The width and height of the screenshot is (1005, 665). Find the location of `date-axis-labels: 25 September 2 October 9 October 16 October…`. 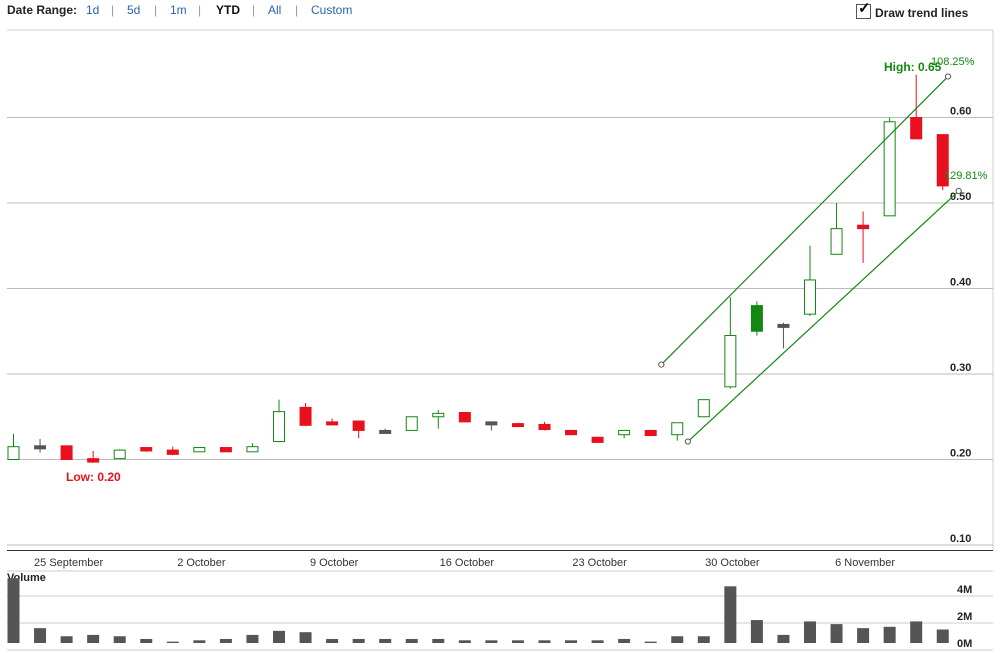

date-axis-labels: 25 September 2 October 9 October 16 October… is located at coordinates (464, 563).